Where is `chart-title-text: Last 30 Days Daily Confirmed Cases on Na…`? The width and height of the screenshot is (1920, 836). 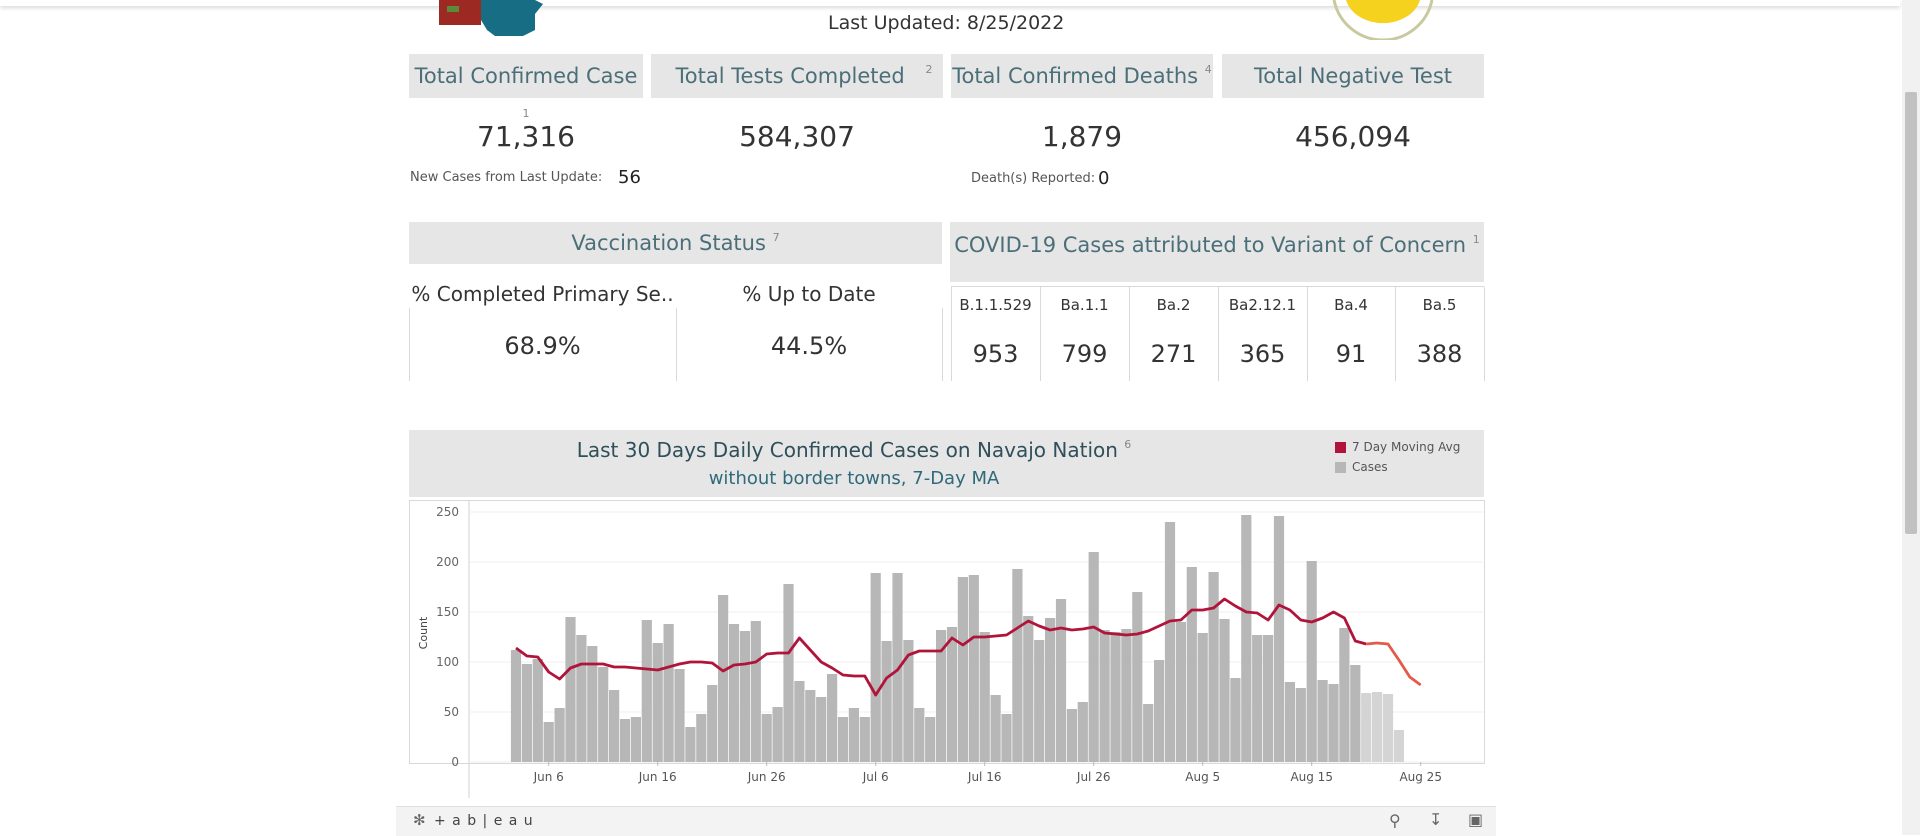 chart-title-text: Last 30 Days Daily Confirmed Cases on Na… is located at coordinates (847, 450).